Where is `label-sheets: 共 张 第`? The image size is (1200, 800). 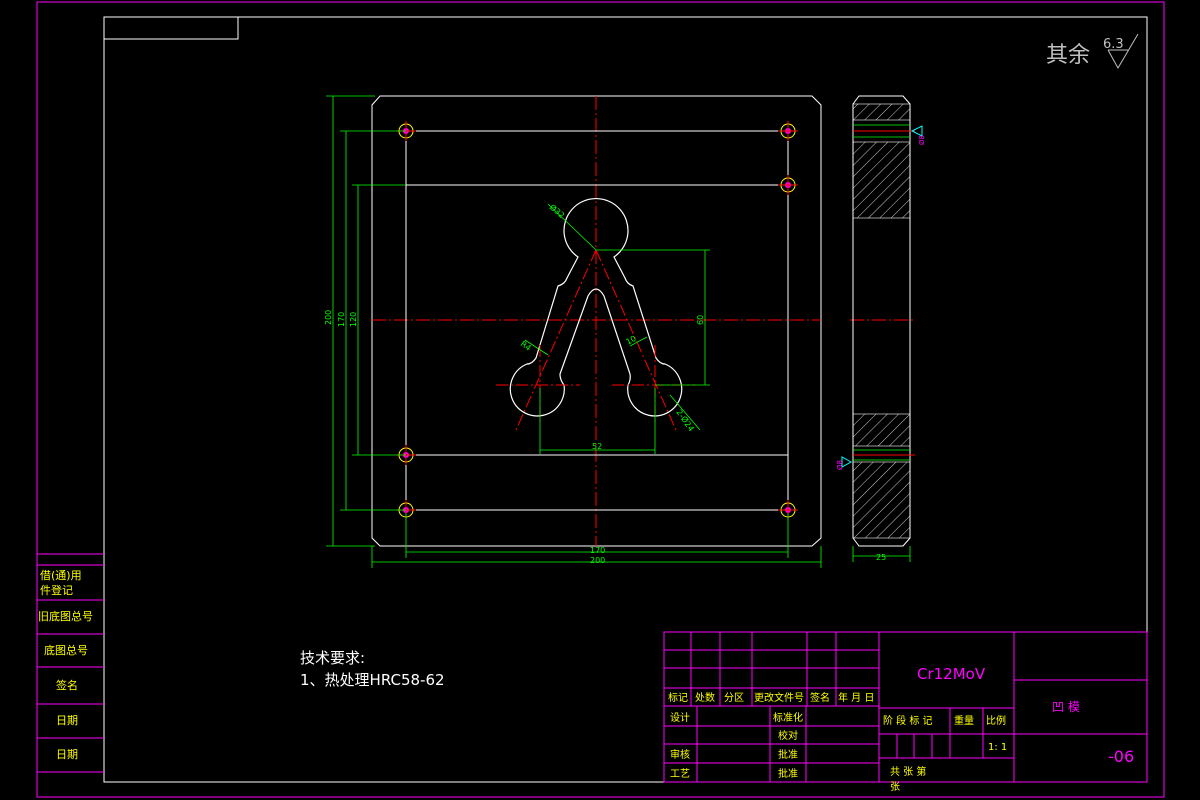
label-sheets: 共 张 第 is located at coordinates (908, 771).